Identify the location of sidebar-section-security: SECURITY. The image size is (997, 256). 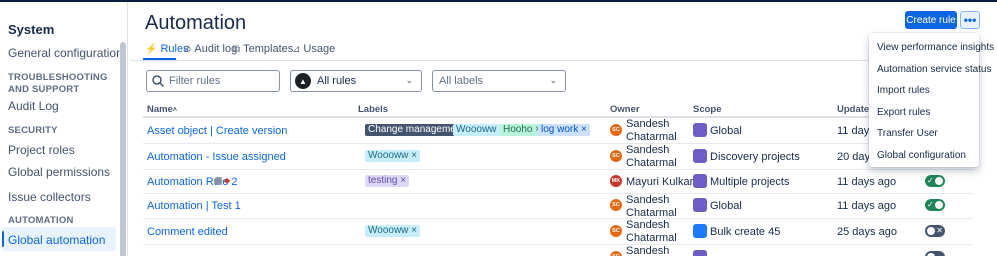
(33, 130).